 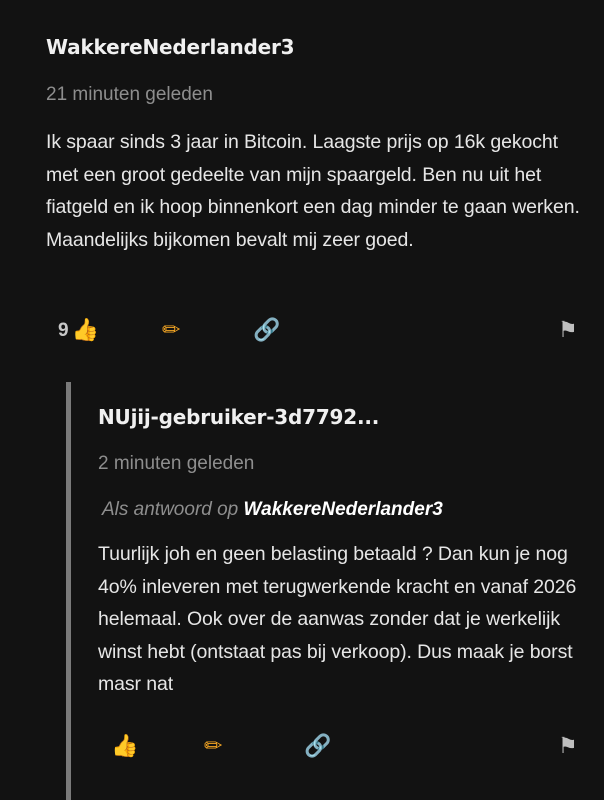 What do you see at coordinates (316, 47) in the screenshot?
I see `comment-author: WakkereNederlander3` at bounding box center [316, 47].